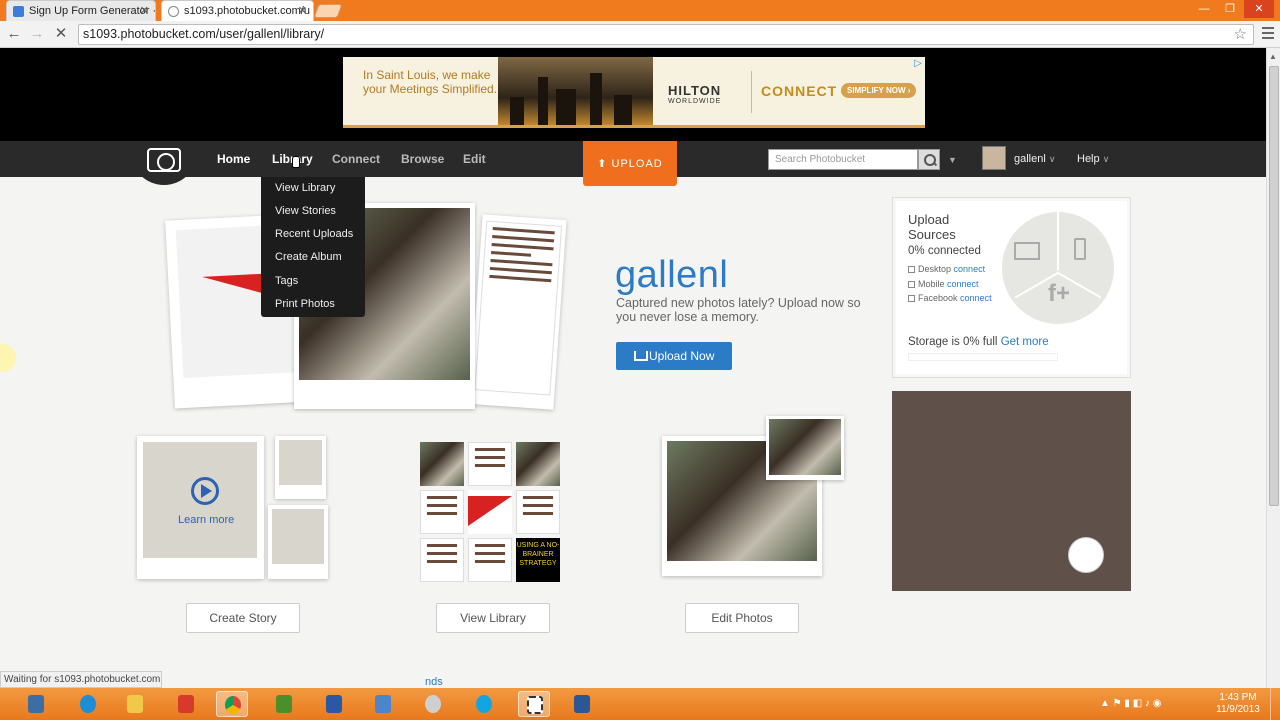 Image resolution: width=1280 pixels, height=720 pixels. I want to click on tab-photobucket: s1093.photobucket.com/u ✕, so click(237, 10).